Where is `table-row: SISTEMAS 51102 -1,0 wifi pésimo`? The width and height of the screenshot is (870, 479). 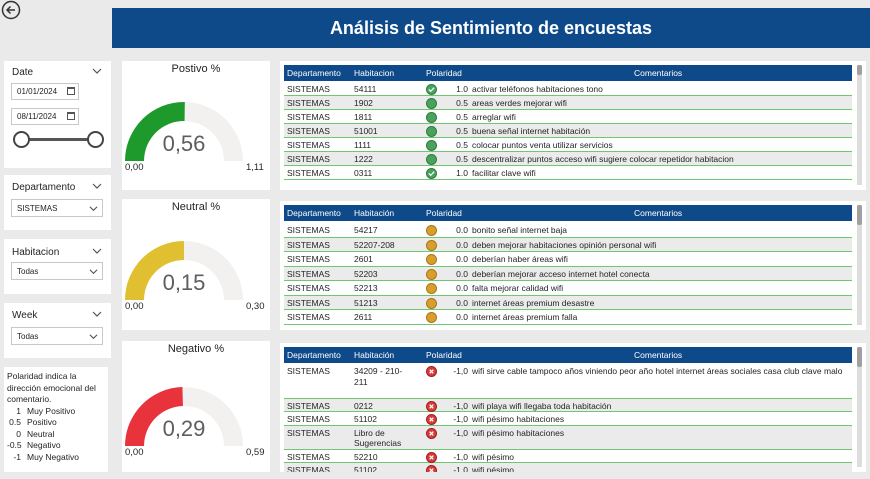
table-row: SISTEMAS 51102 -1,0 wifi pésimo is located at coordinates (568, 467).